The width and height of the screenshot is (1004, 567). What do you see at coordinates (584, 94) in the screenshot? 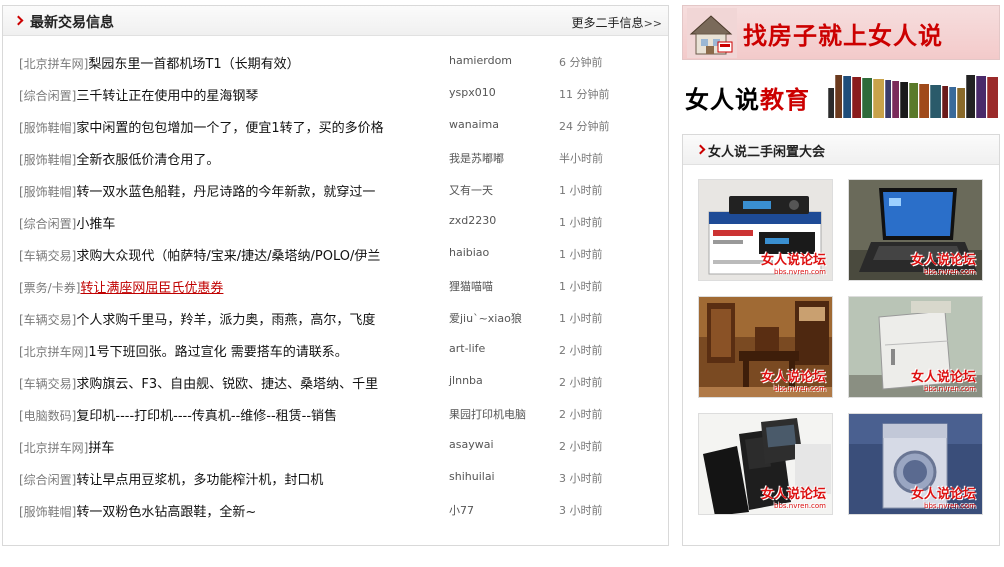
I see `trade-time: 11 分钟前` at bounding box center [584, 94].